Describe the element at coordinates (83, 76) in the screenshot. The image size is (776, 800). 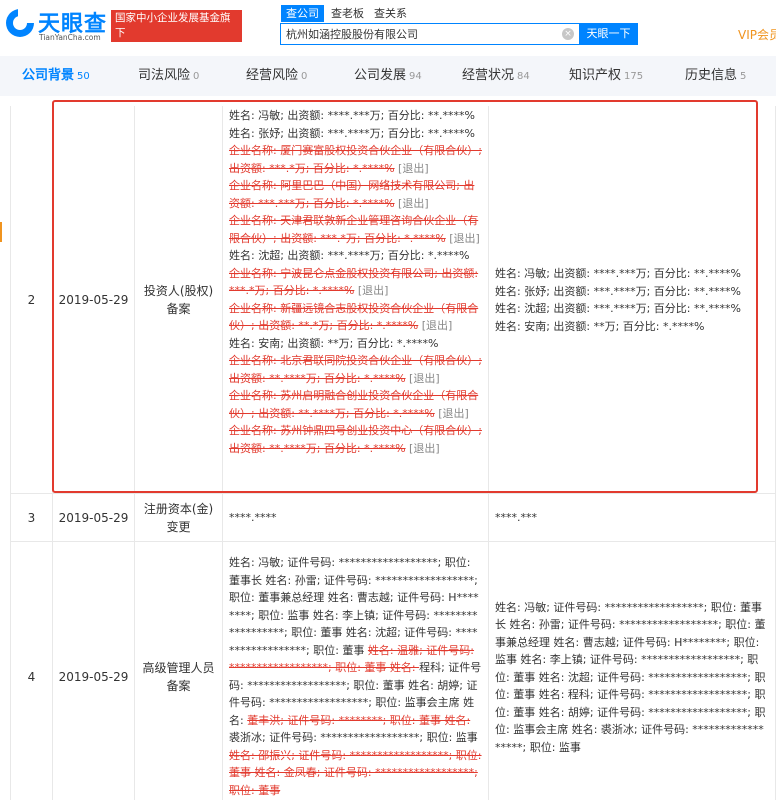
I see `tab-count: 50` at that location.